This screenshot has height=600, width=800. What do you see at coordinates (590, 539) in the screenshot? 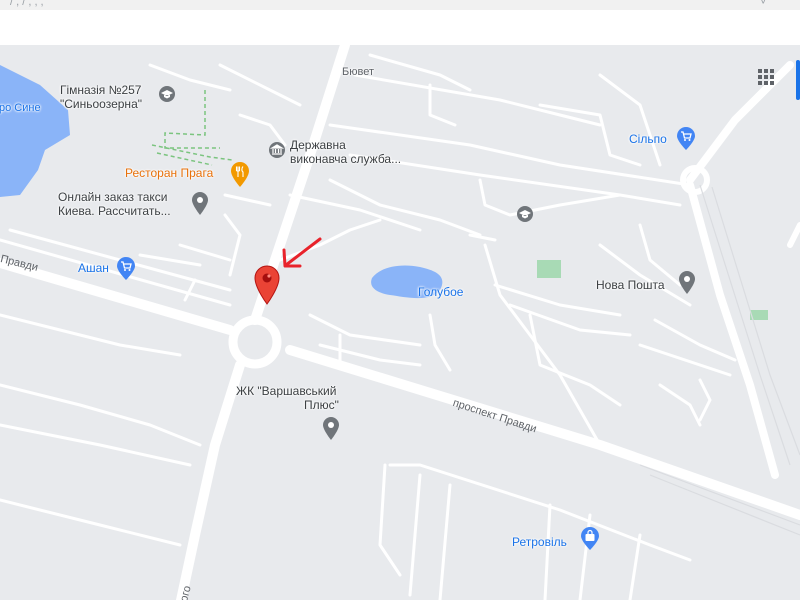
I see `shopping-bag-icon` at bounding box center [590, 539].